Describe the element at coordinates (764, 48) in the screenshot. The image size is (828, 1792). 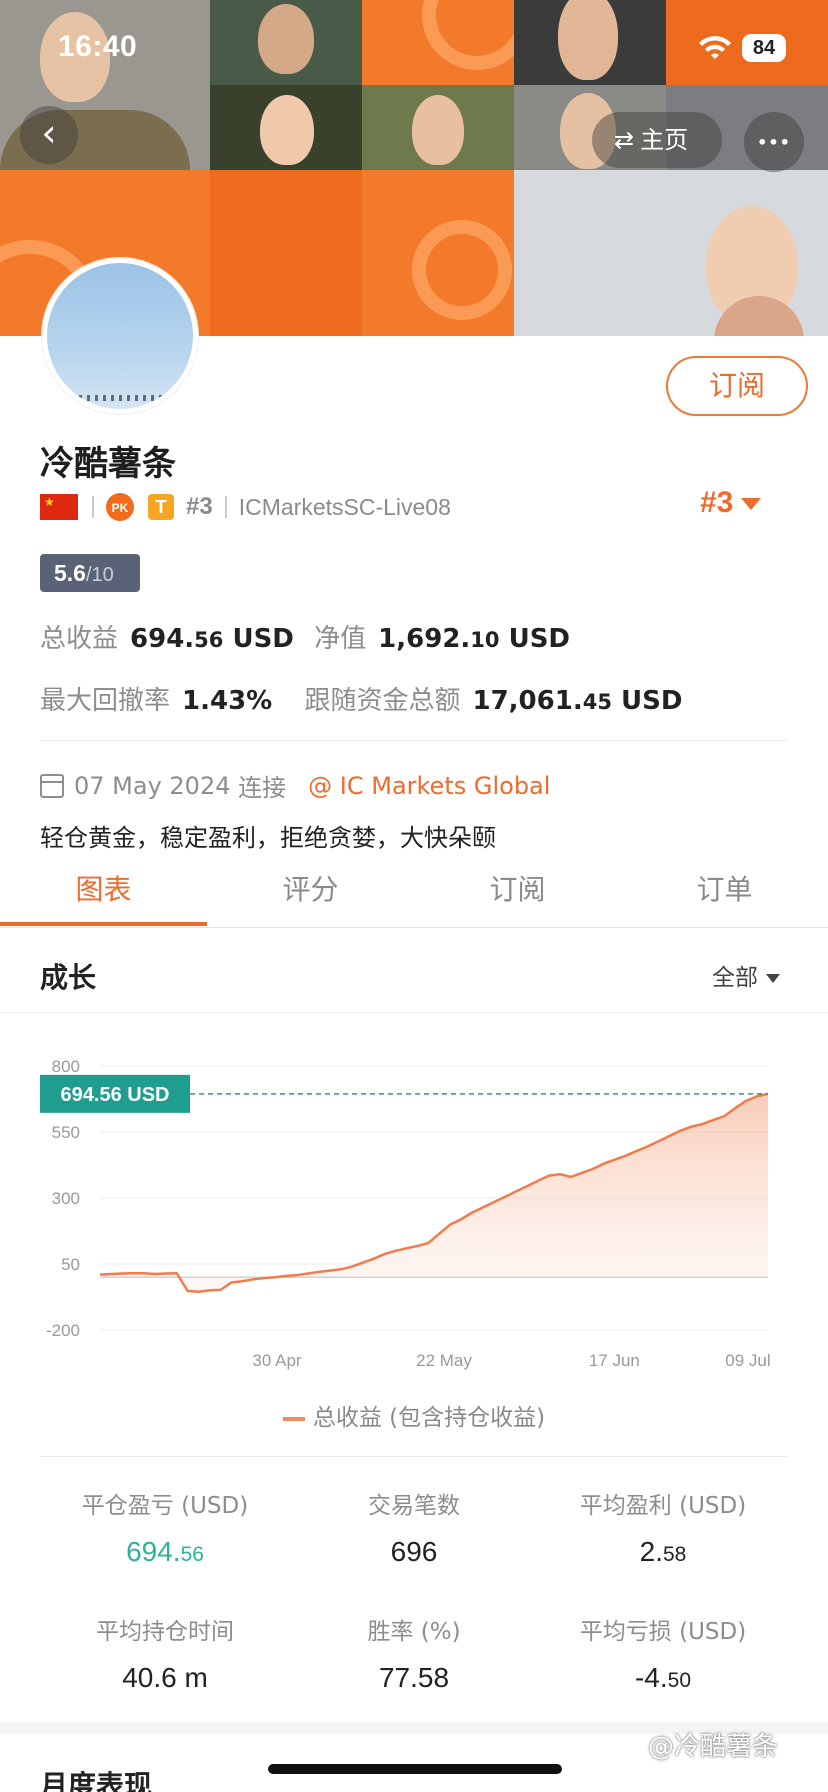
I see `battery-indicator: 84` at that location.